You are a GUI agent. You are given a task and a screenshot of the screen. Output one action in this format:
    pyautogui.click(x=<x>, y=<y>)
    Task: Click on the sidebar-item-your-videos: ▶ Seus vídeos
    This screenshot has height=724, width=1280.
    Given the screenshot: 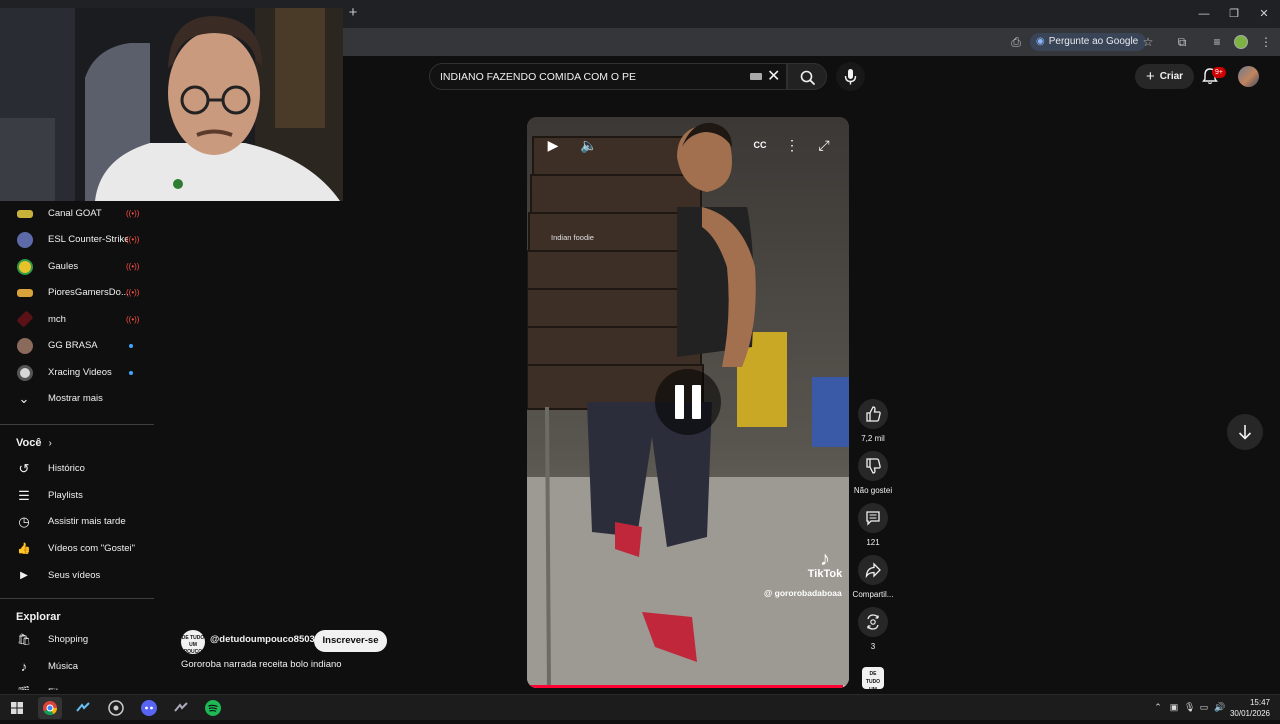 What is the action you would take?
    pyautogui.click(x=77, y=576)
    